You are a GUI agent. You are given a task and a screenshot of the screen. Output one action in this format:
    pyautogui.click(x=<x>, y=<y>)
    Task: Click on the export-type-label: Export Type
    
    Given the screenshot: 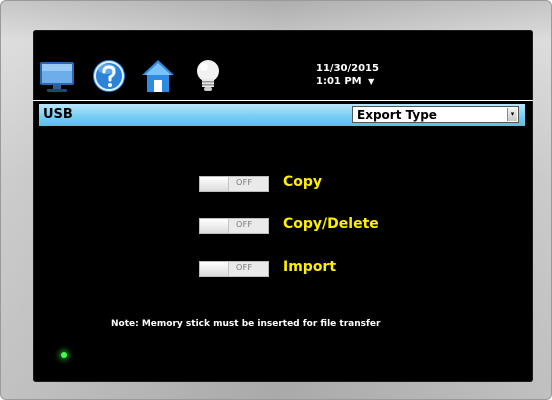 What is the action you would take?
    pyautogui.click(x=397, y=115)
    